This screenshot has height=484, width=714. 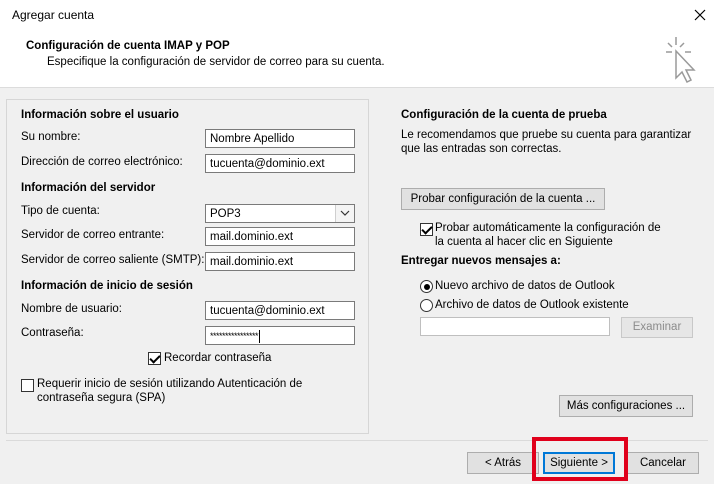 What do you see at coordinates (344, 213) in the screenshot?
I see `chevron-down-icon` at bounding box center [344, 213].